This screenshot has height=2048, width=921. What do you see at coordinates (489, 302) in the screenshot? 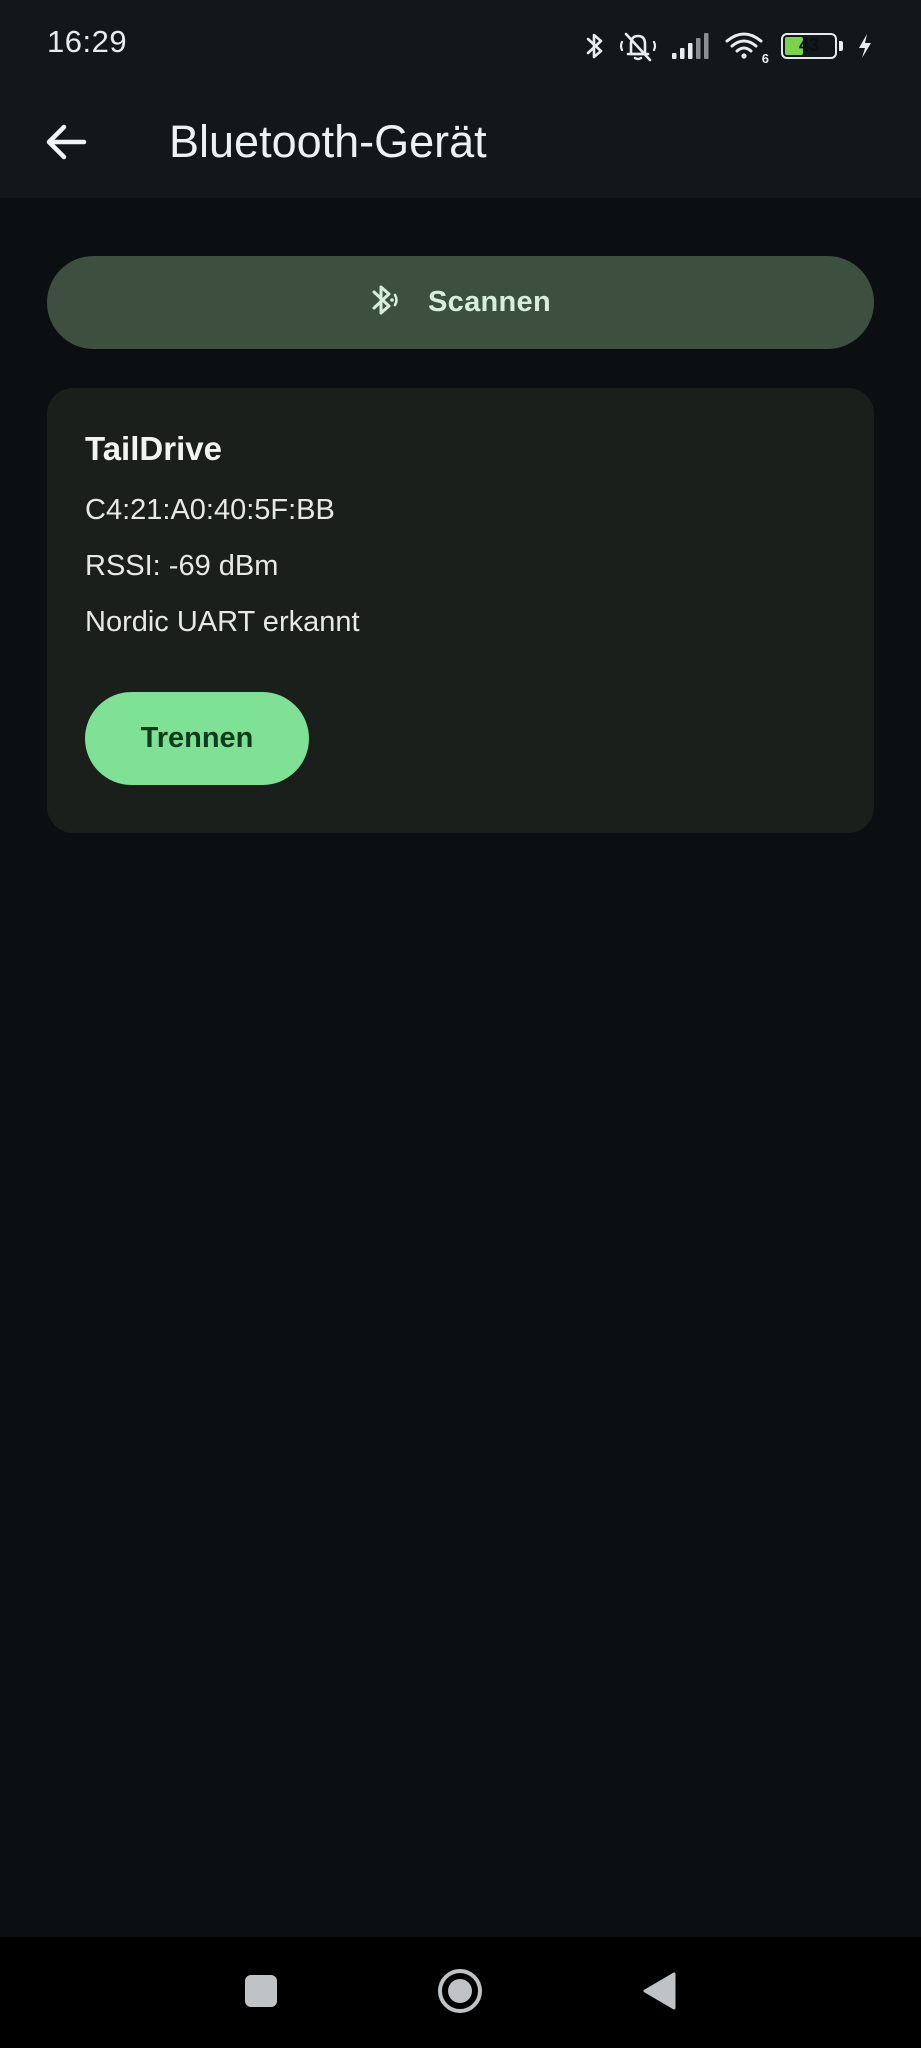
I see `scan-button-label: Scannen` at bounding box center [489, 302].